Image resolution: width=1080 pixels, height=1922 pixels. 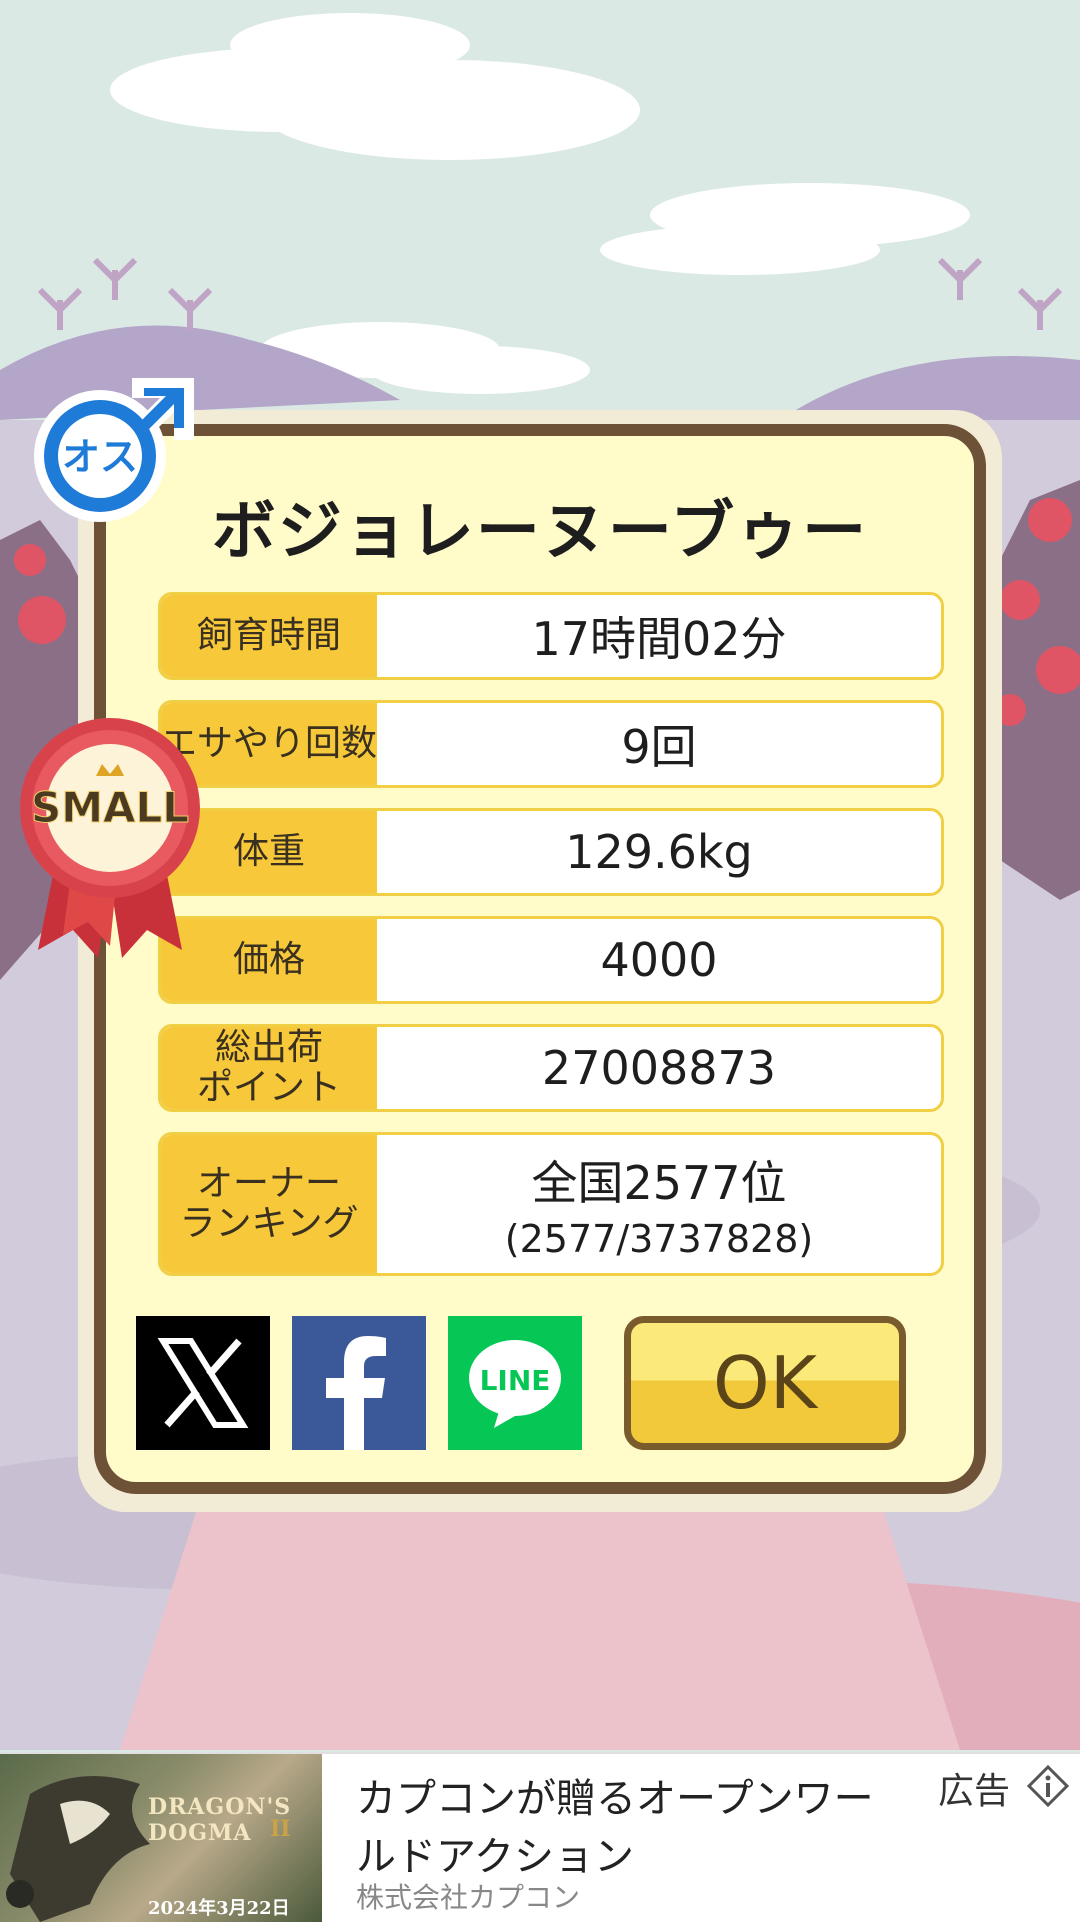 What do you see at coordinates (540, 532) in the screenshot?
I see `pet-name: ボジョレーヌーブゥー` at bounding box center [540, 532].